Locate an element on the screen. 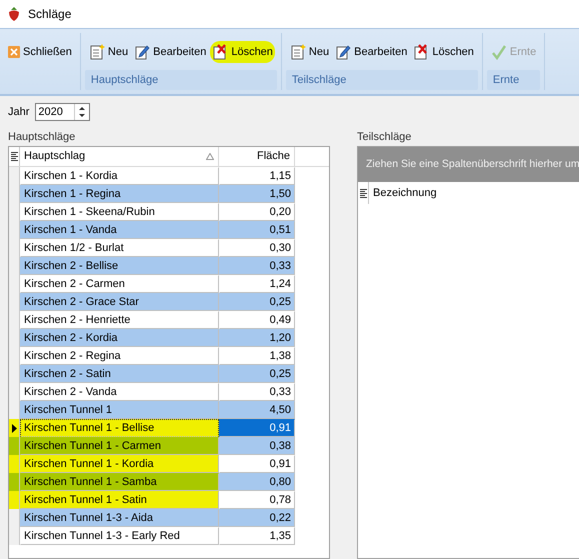 Image resolution: width=579 pixels, height=559 pixels. ribbon-group-label: Hauptschläge is located at coordinates (180, 80).